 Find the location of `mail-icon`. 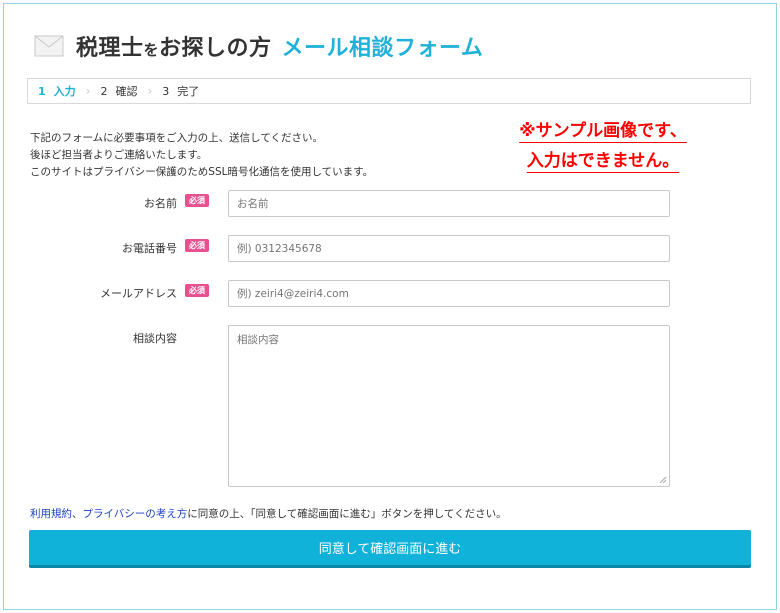

mail-icon is located at coordinates (49, 46).